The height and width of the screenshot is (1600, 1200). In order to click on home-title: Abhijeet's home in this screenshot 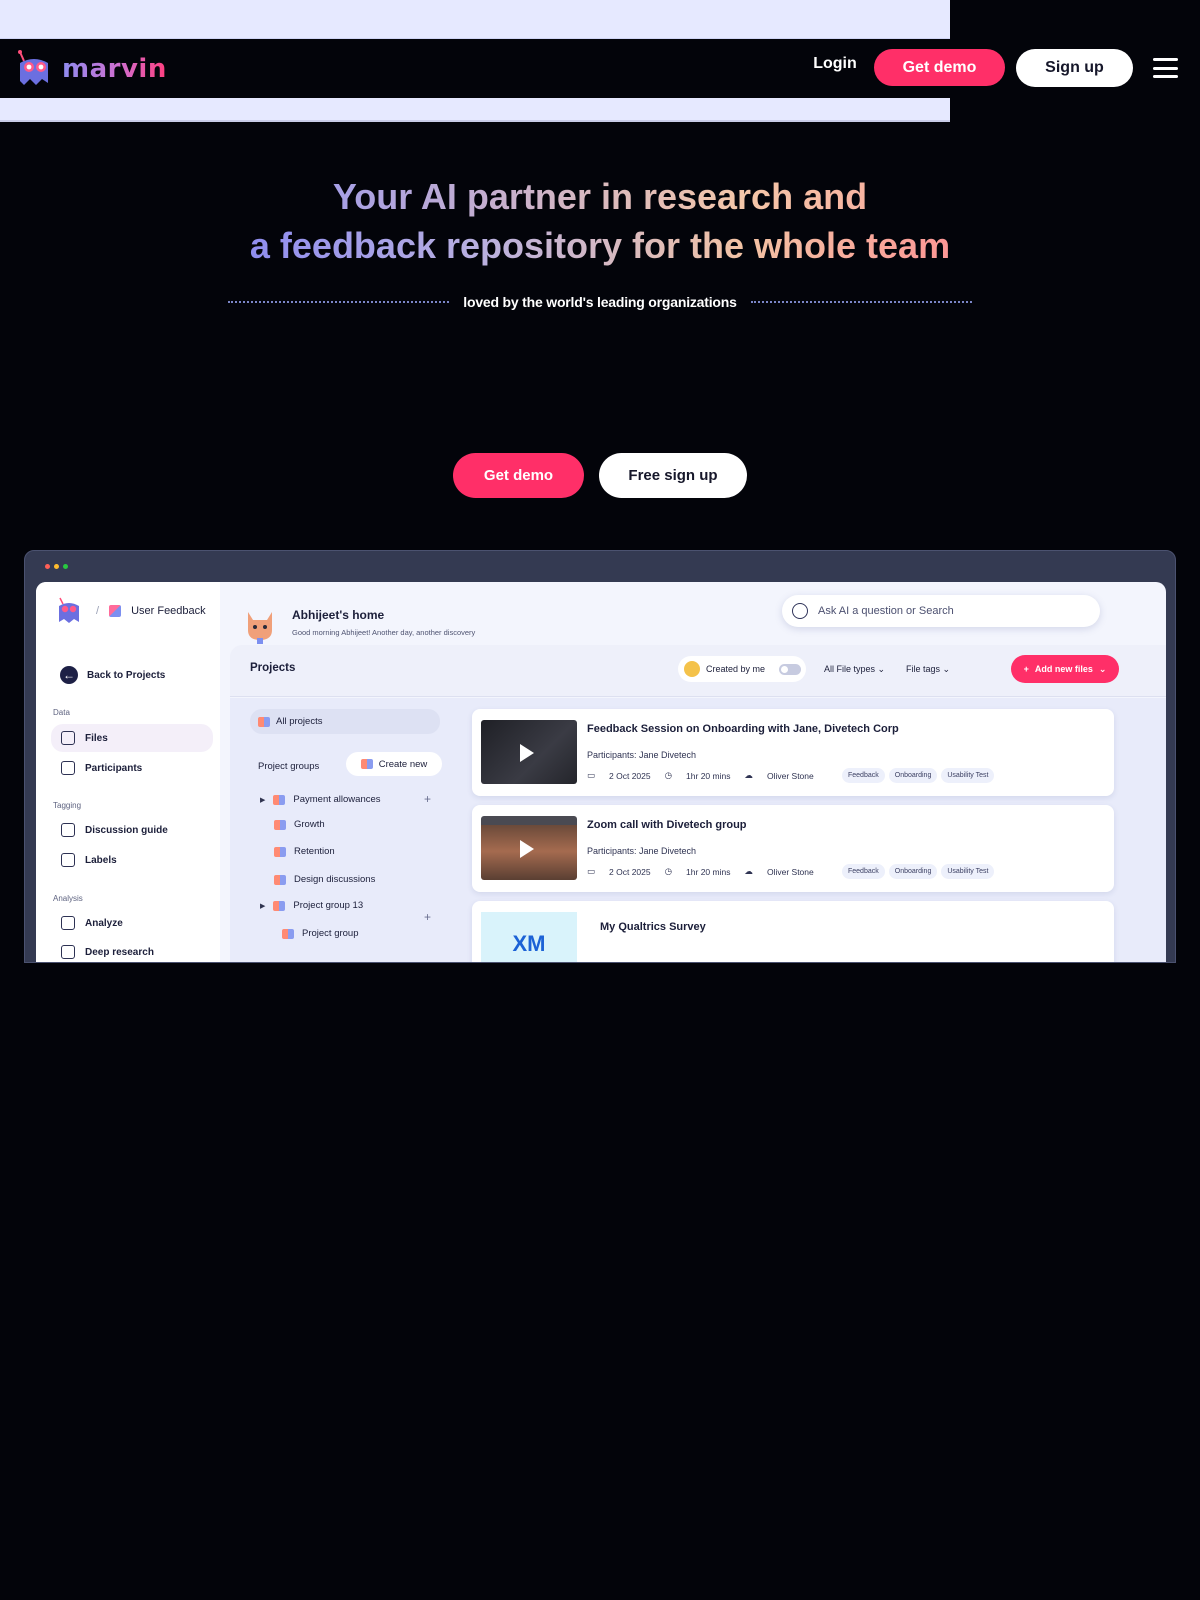, I will do `click(338, 615)`.